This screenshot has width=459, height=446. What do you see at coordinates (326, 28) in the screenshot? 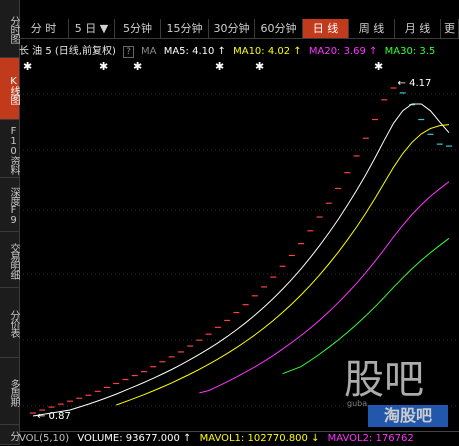
I see `period-button: 日 线` at bounding box center [326, 28].